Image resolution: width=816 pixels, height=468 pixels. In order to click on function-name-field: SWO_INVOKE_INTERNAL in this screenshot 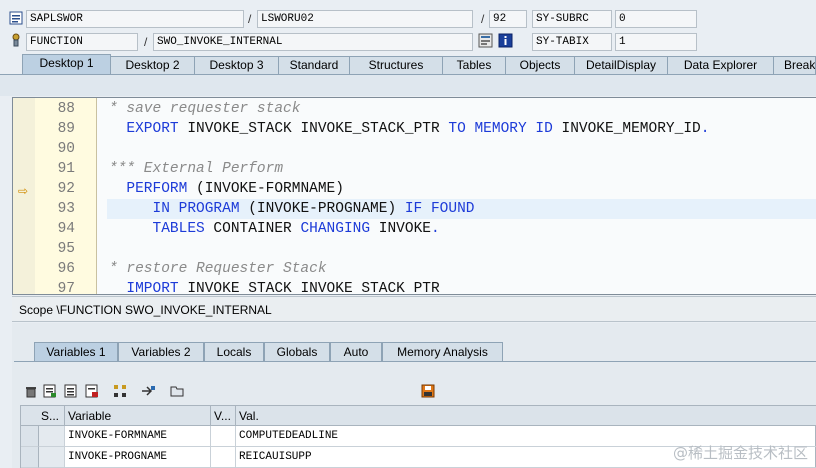, I will do `click(313, 42)`.